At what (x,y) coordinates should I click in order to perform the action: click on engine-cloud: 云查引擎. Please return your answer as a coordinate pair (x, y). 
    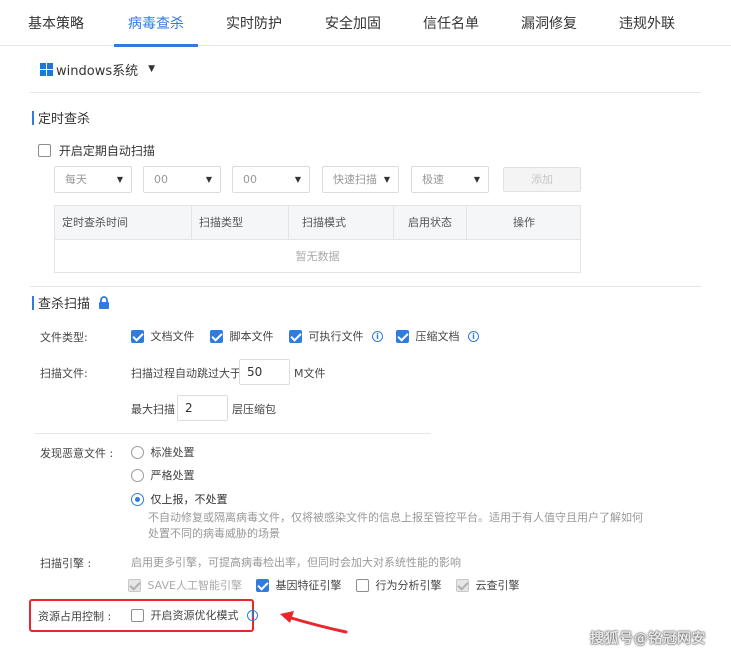
    Looking at the image, I should click on (488, 585).